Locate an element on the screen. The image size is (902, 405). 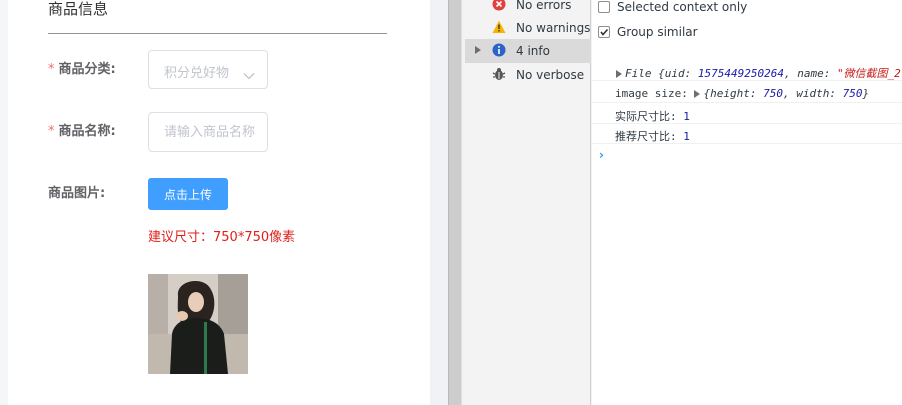
sidebar-item-info: 4 info is located at coordinates (528, 51).